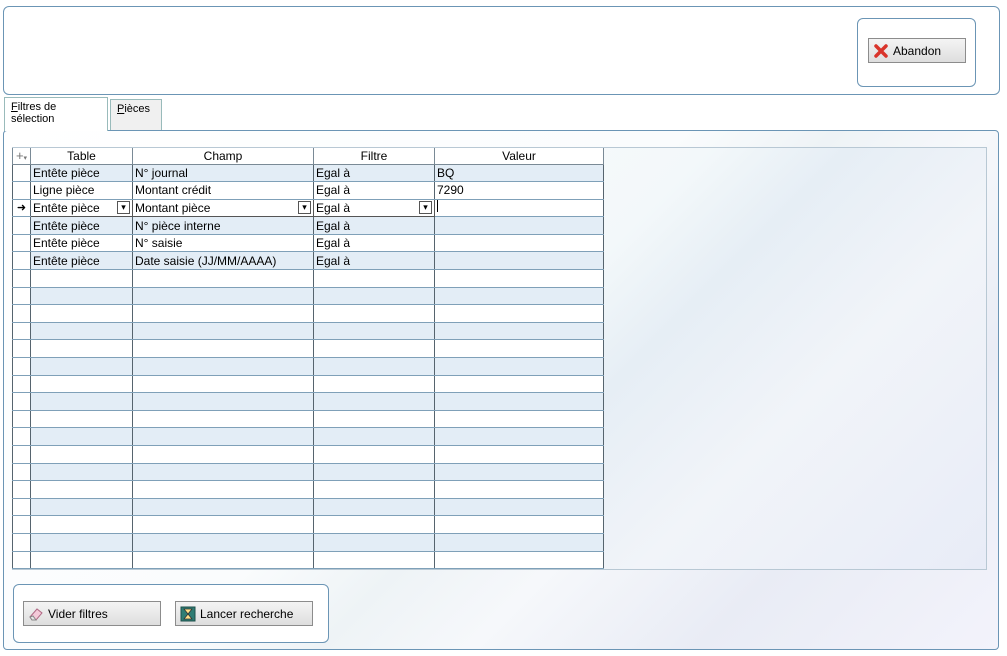 The width and height of the screenshot is (1007, 656). What do you see at coordinates (56, 114) in the screenshot?
I see `tab-filtres-selection: Filtres de sélection` at bounding box center [56, 114].